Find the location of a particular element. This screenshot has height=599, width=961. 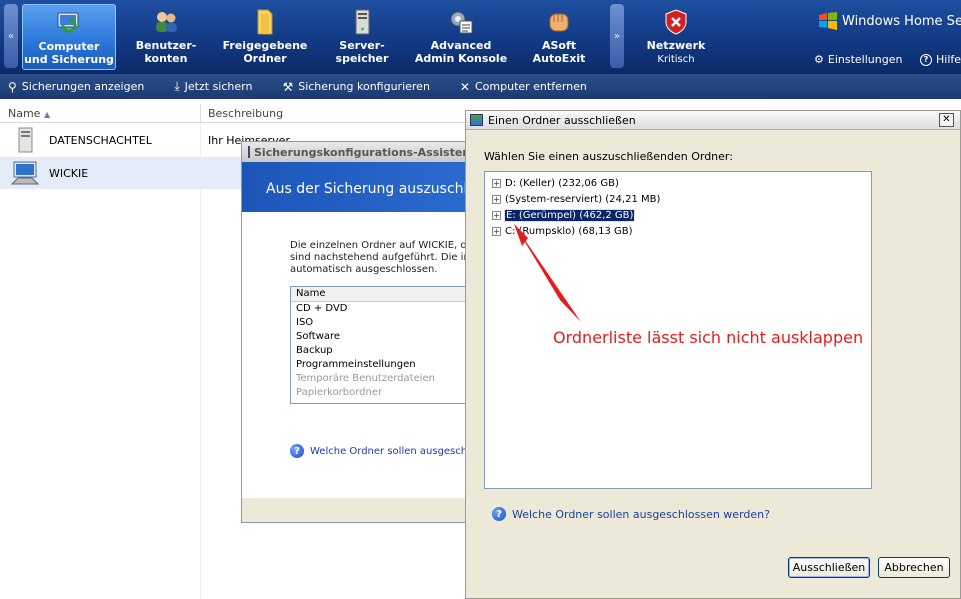

remove-icon: ✕ is located at coordinates (464, 86).